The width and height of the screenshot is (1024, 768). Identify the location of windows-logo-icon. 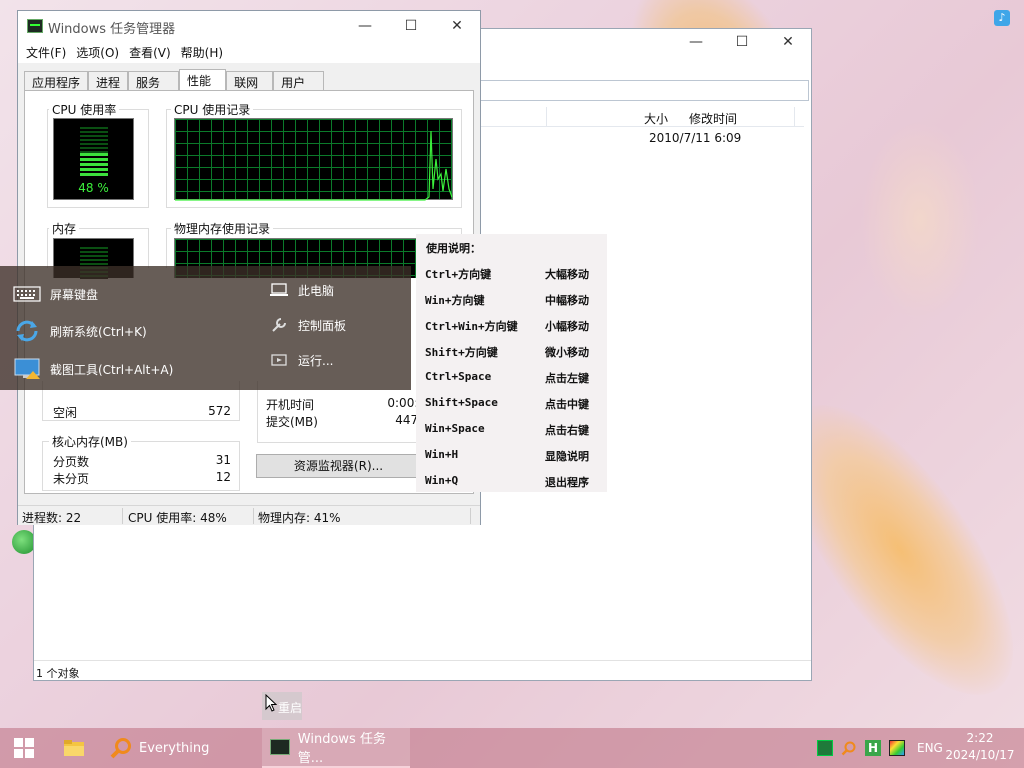
(24, 748).